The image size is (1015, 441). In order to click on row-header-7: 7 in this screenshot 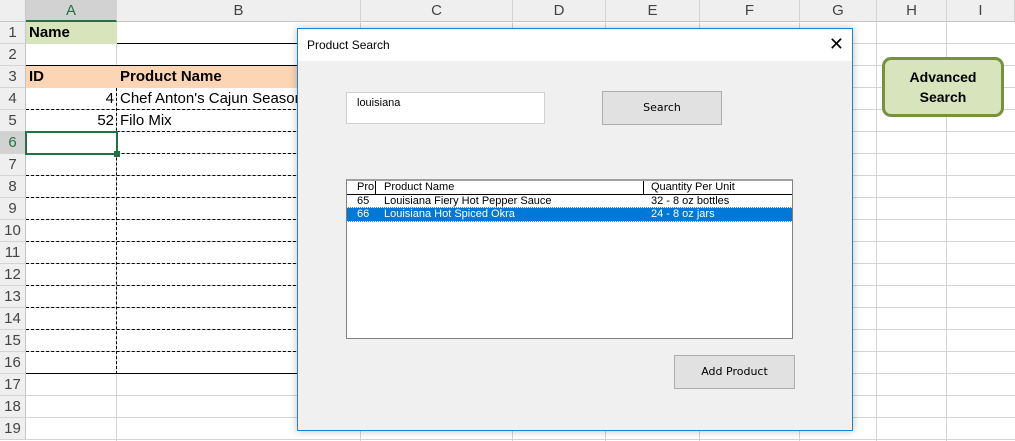, I will do `click(13, 165)`.